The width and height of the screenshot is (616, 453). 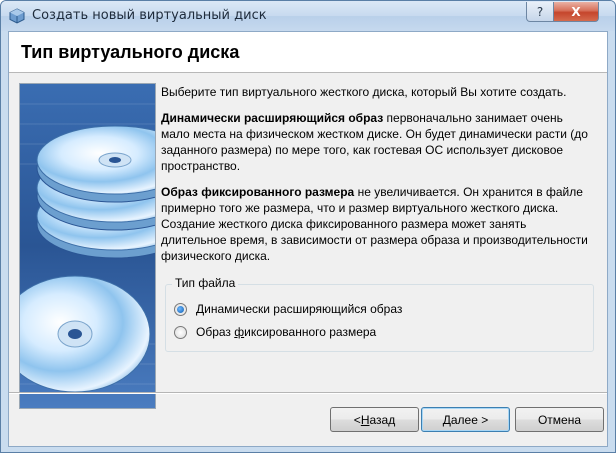 I want to click on title-bar: Создать новый виртуальный диск ? X, so click(x=308, y=16).